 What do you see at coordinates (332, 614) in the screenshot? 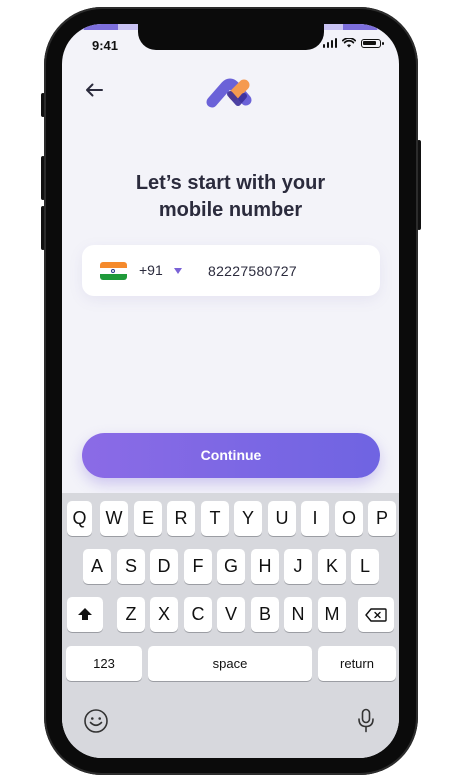
I see `key-m: M` at bounding box center [332, 614].